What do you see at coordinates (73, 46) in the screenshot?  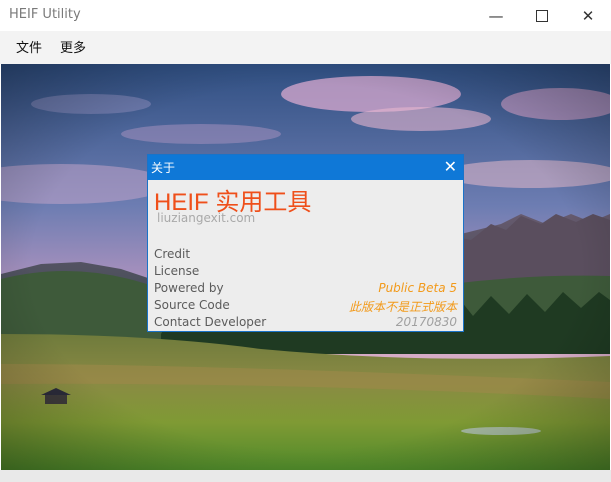 I see `menu-more: 更多` at bounding box center [73, 46].